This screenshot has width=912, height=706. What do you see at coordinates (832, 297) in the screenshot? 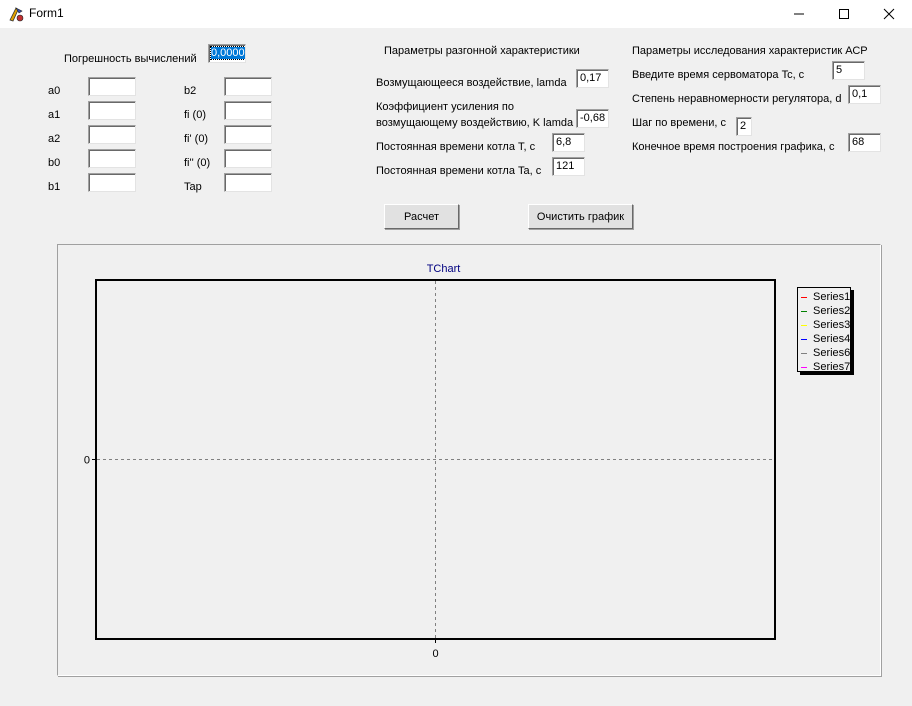
I see `legend-label: Series1` at bounding box center [832, 297].